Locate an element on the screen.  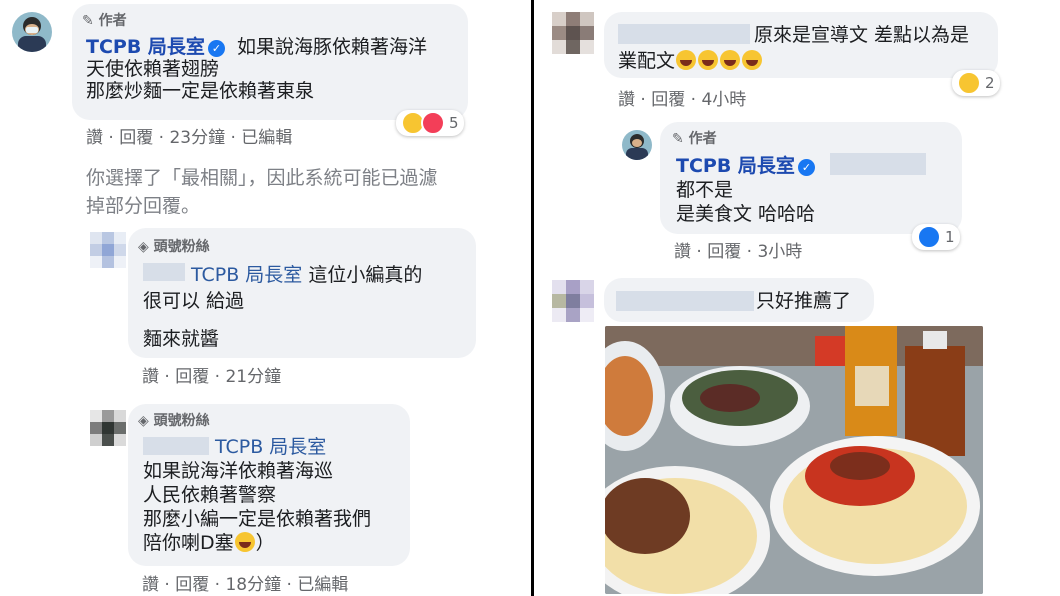
filter-notice-line: 你選擇了「最相關」，因此系統可能已過濾 is located at coordinates (262, 178).